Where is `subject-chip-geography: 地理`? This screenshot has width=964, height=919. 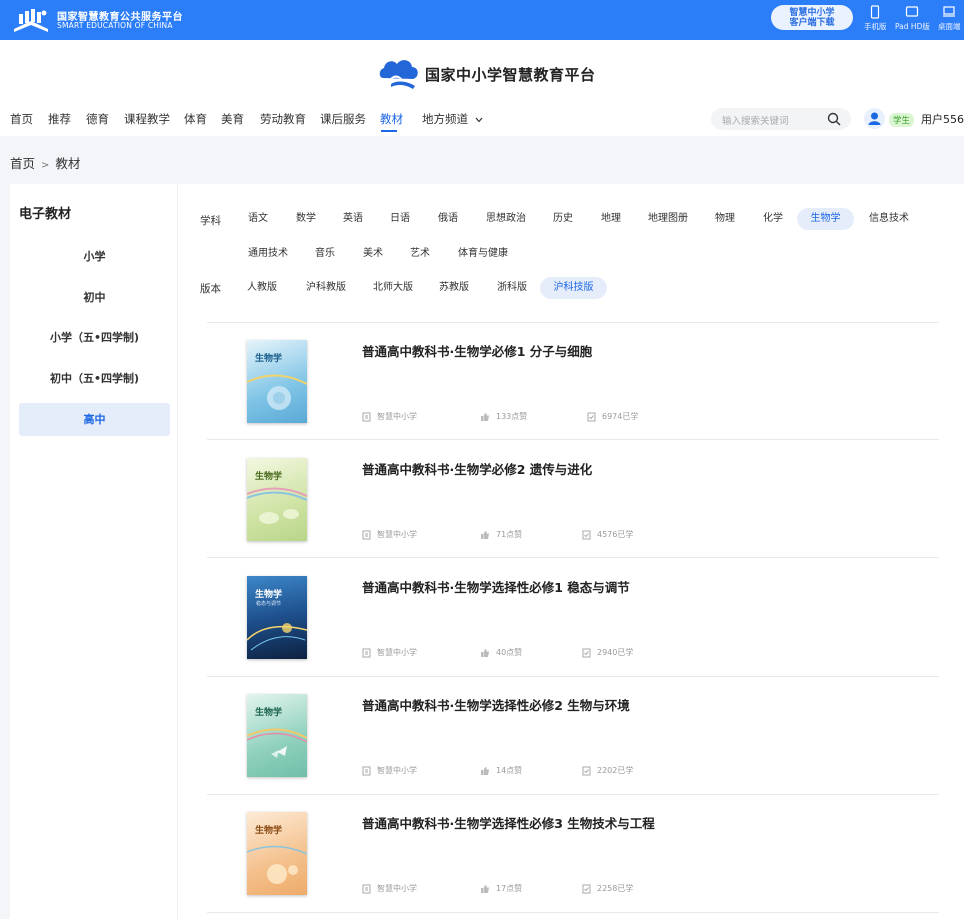
subject-chip-geography: 地理 is located at coordinates (611, 219).